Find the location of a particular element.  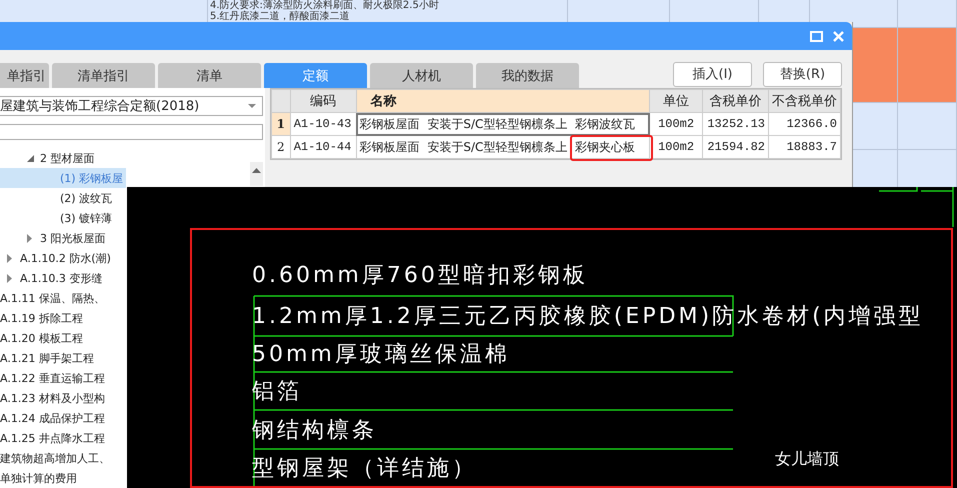

tab: 清单指引 is located at coordinates (103, 75).